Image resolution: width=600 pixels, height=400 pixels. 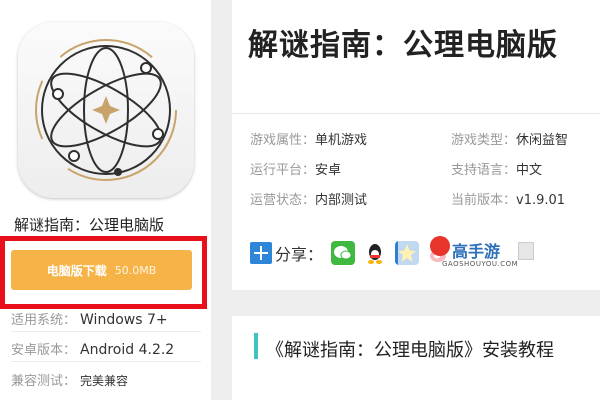 I want to click on qq-icon, so click(x=375, y=253).